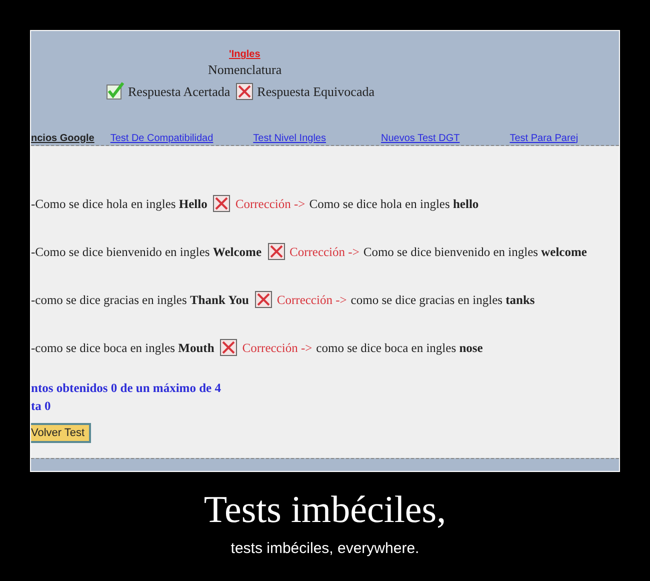 The image size is (650, 581). Describe the element at coordinates (61, 433) in the screenshot. I see `retry-button: Volver Test` at that location.